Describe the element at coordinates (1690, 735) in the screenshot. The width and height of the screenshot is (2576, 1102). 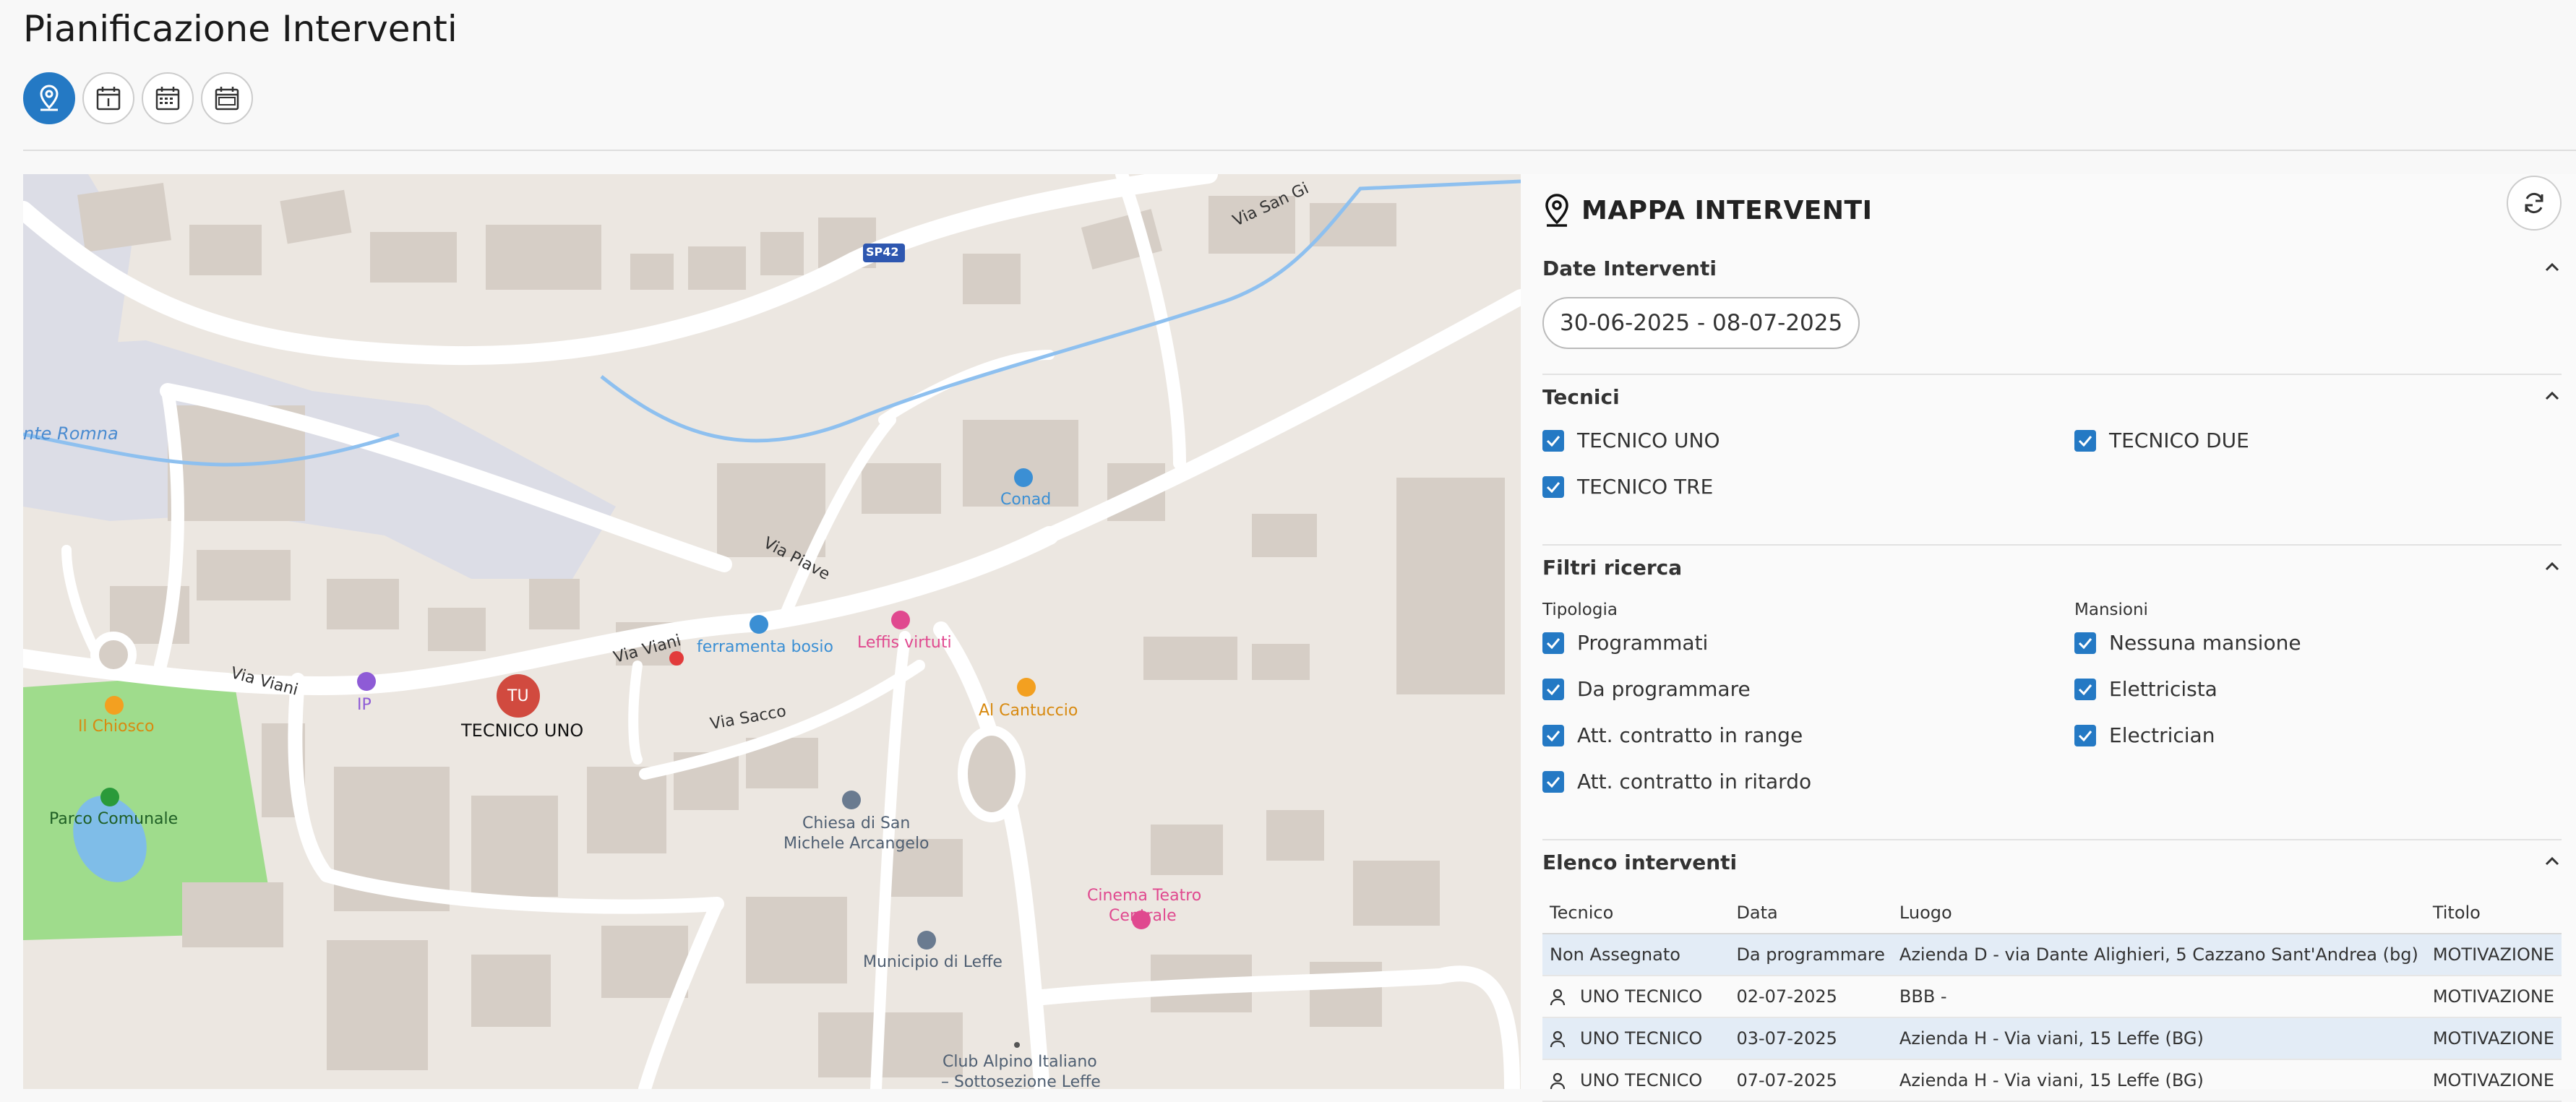
I see `checkbox-label: Att. contratto in range` at that location.